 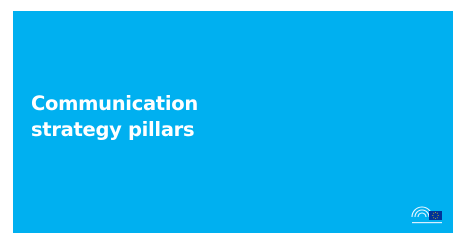 I want to click on slide-title: Communication strategy pillars, so click(x=114, y=117).